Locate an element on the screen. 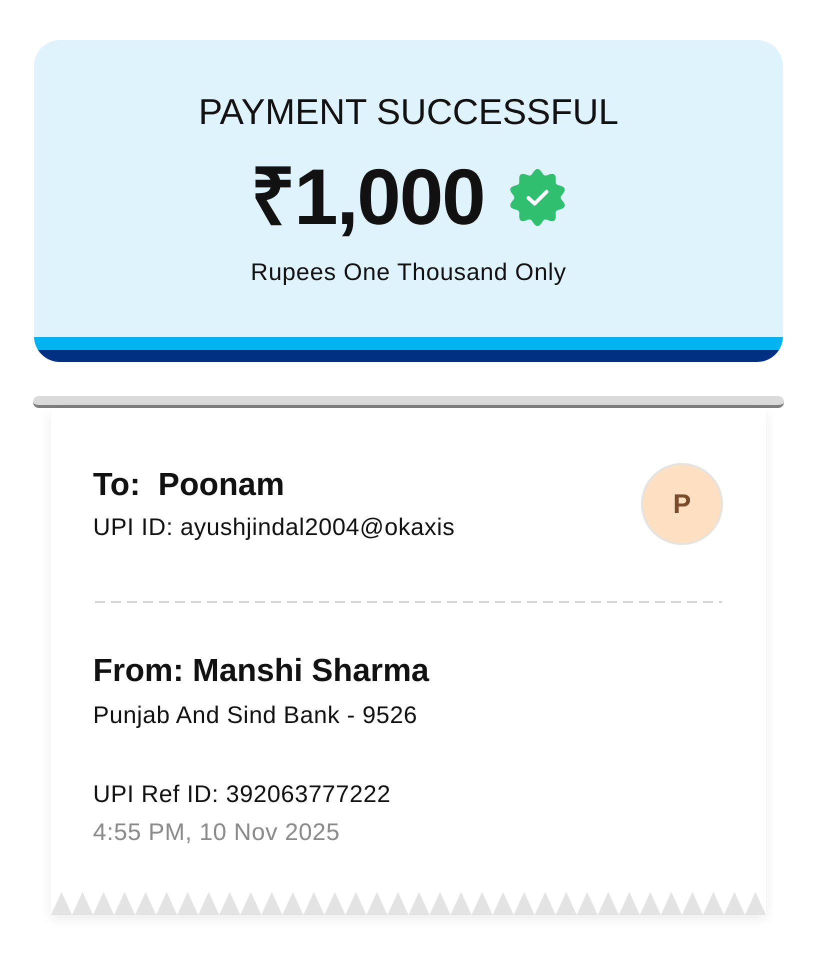  amount-in-words: Rupees One Thousand Only is located at coordinates (408, 273).